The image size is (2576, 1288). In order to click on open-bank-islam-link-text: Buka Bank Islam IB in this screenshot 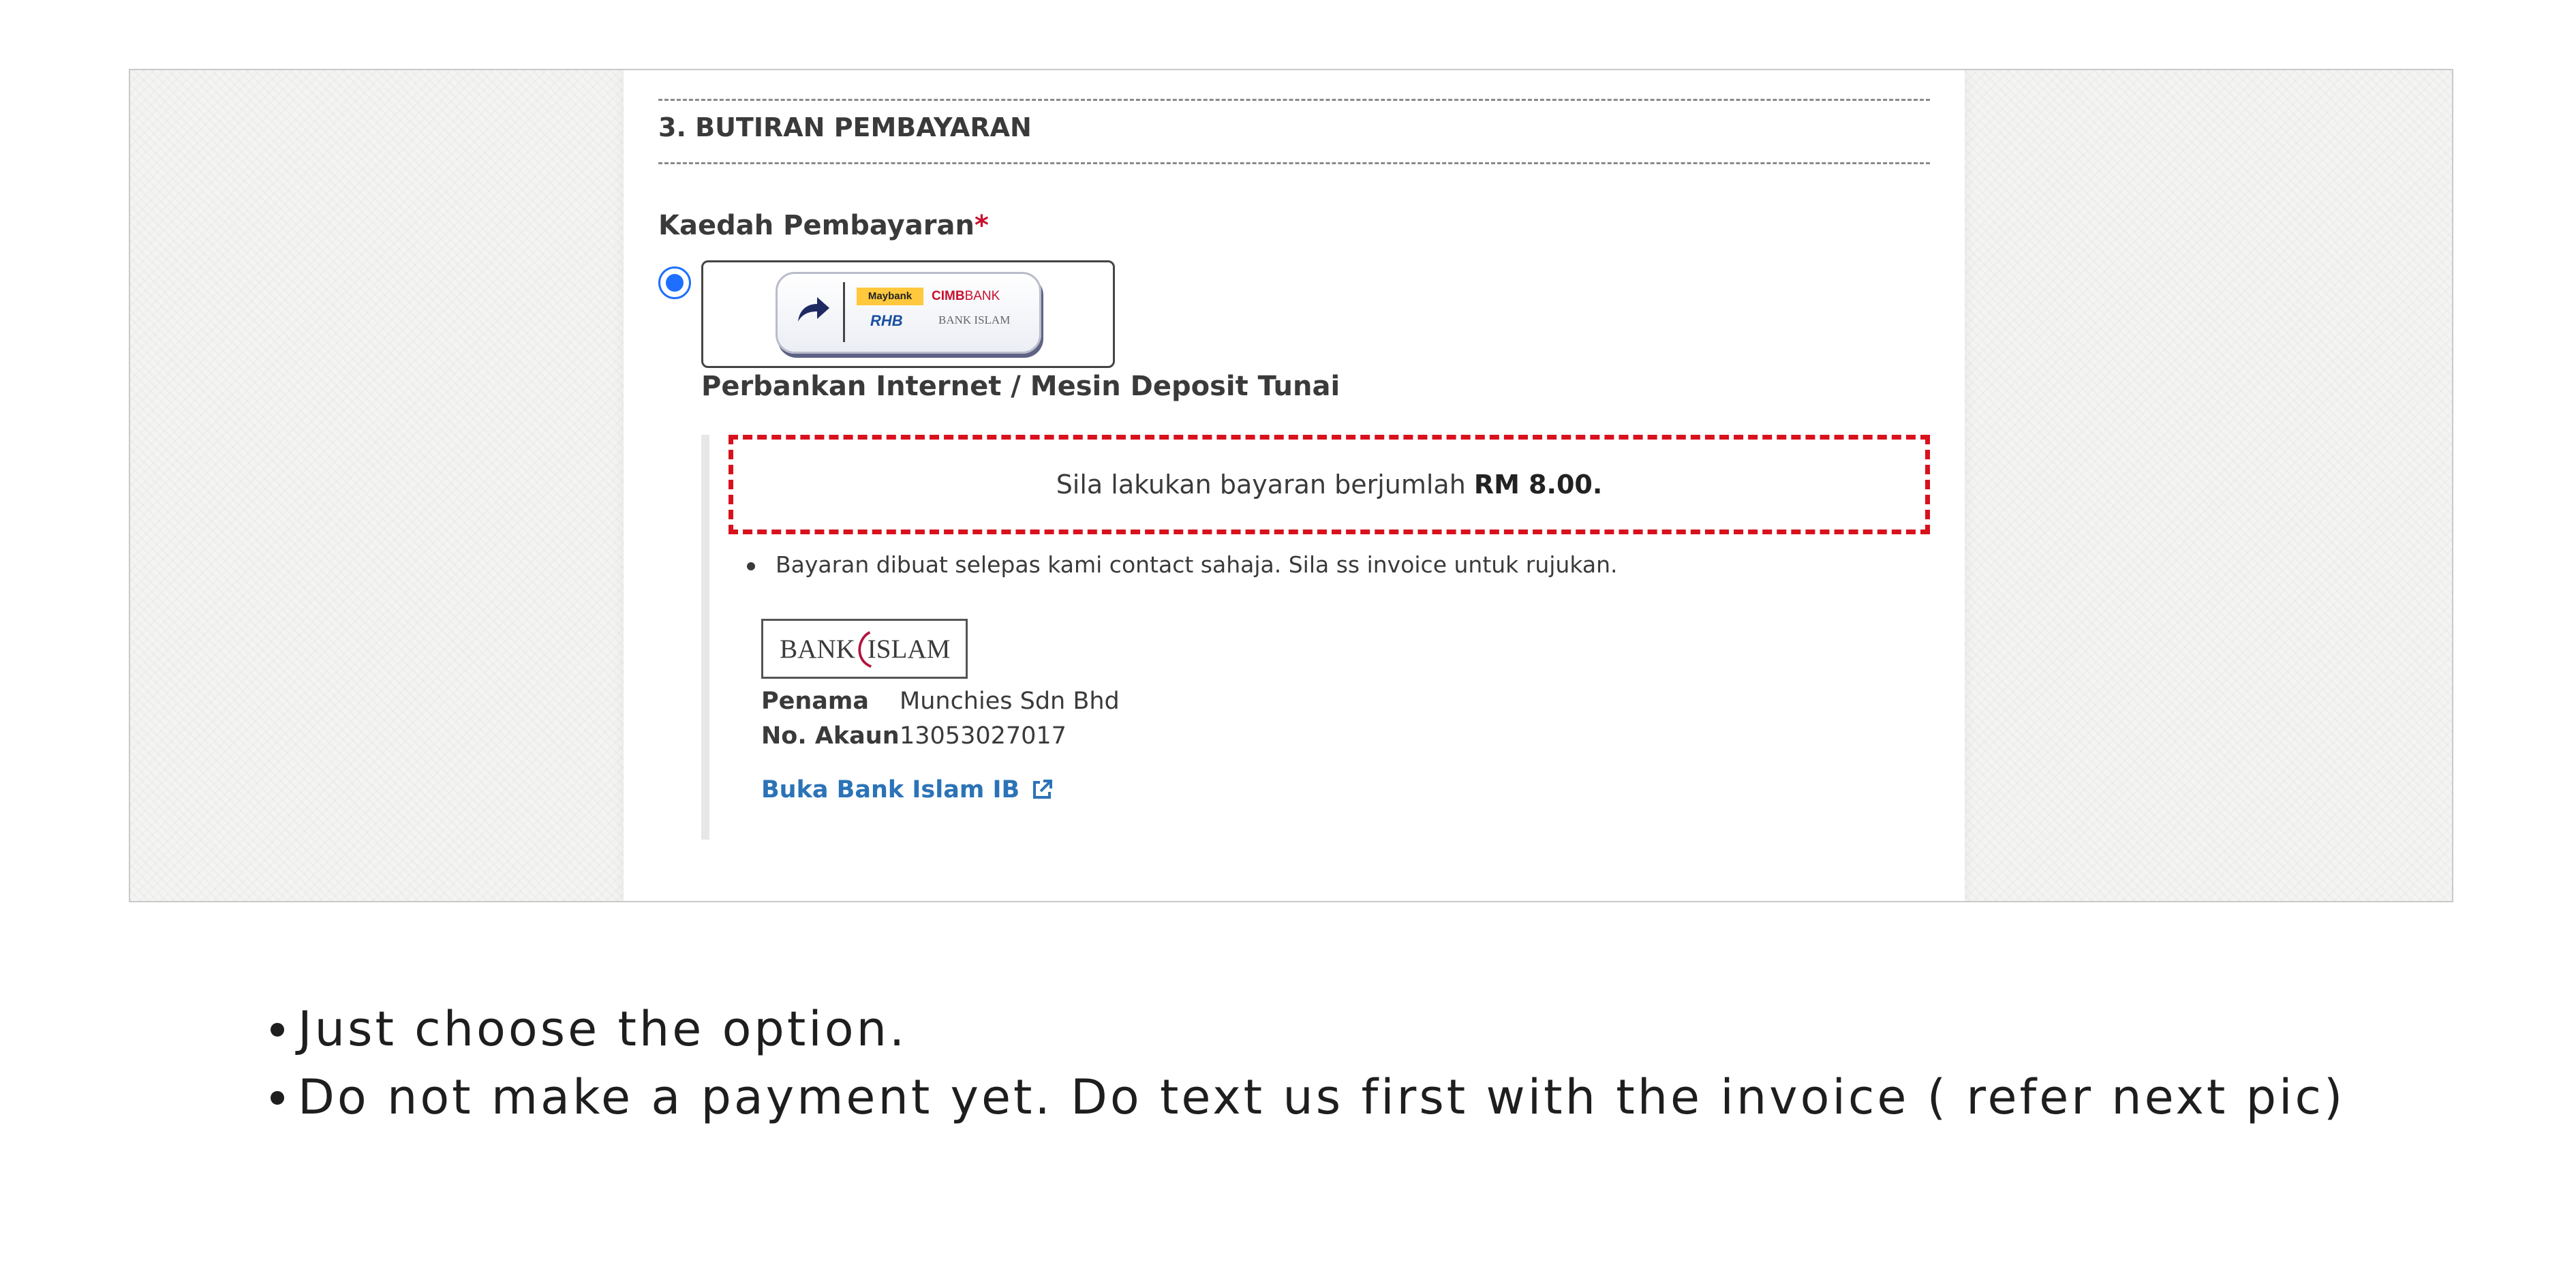, I will do `click(890, 789)`.